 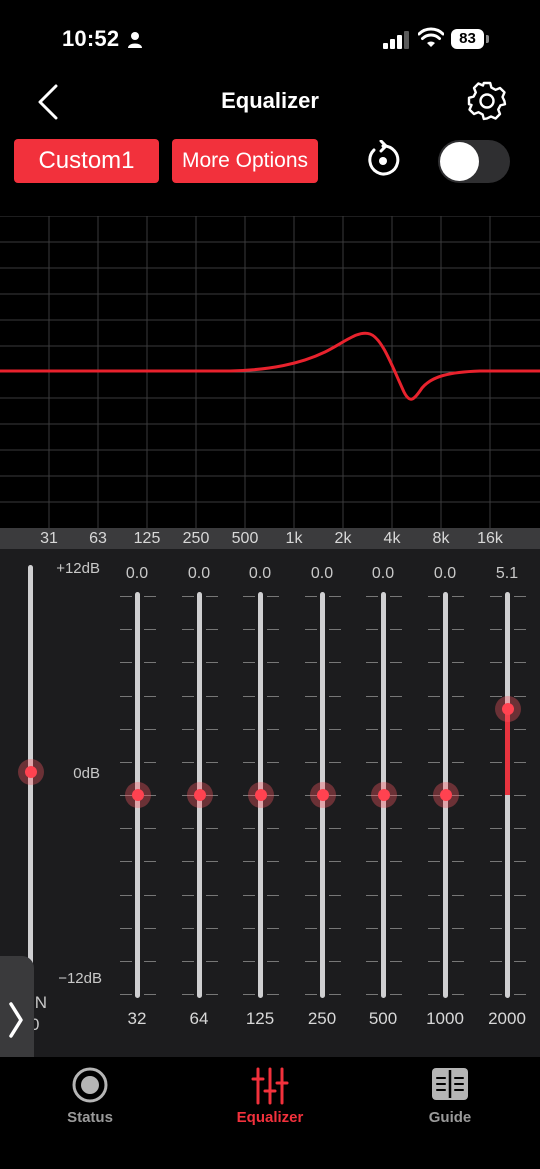 I want to click on band-gain-value: 0.0, so click(x=137, y=573).